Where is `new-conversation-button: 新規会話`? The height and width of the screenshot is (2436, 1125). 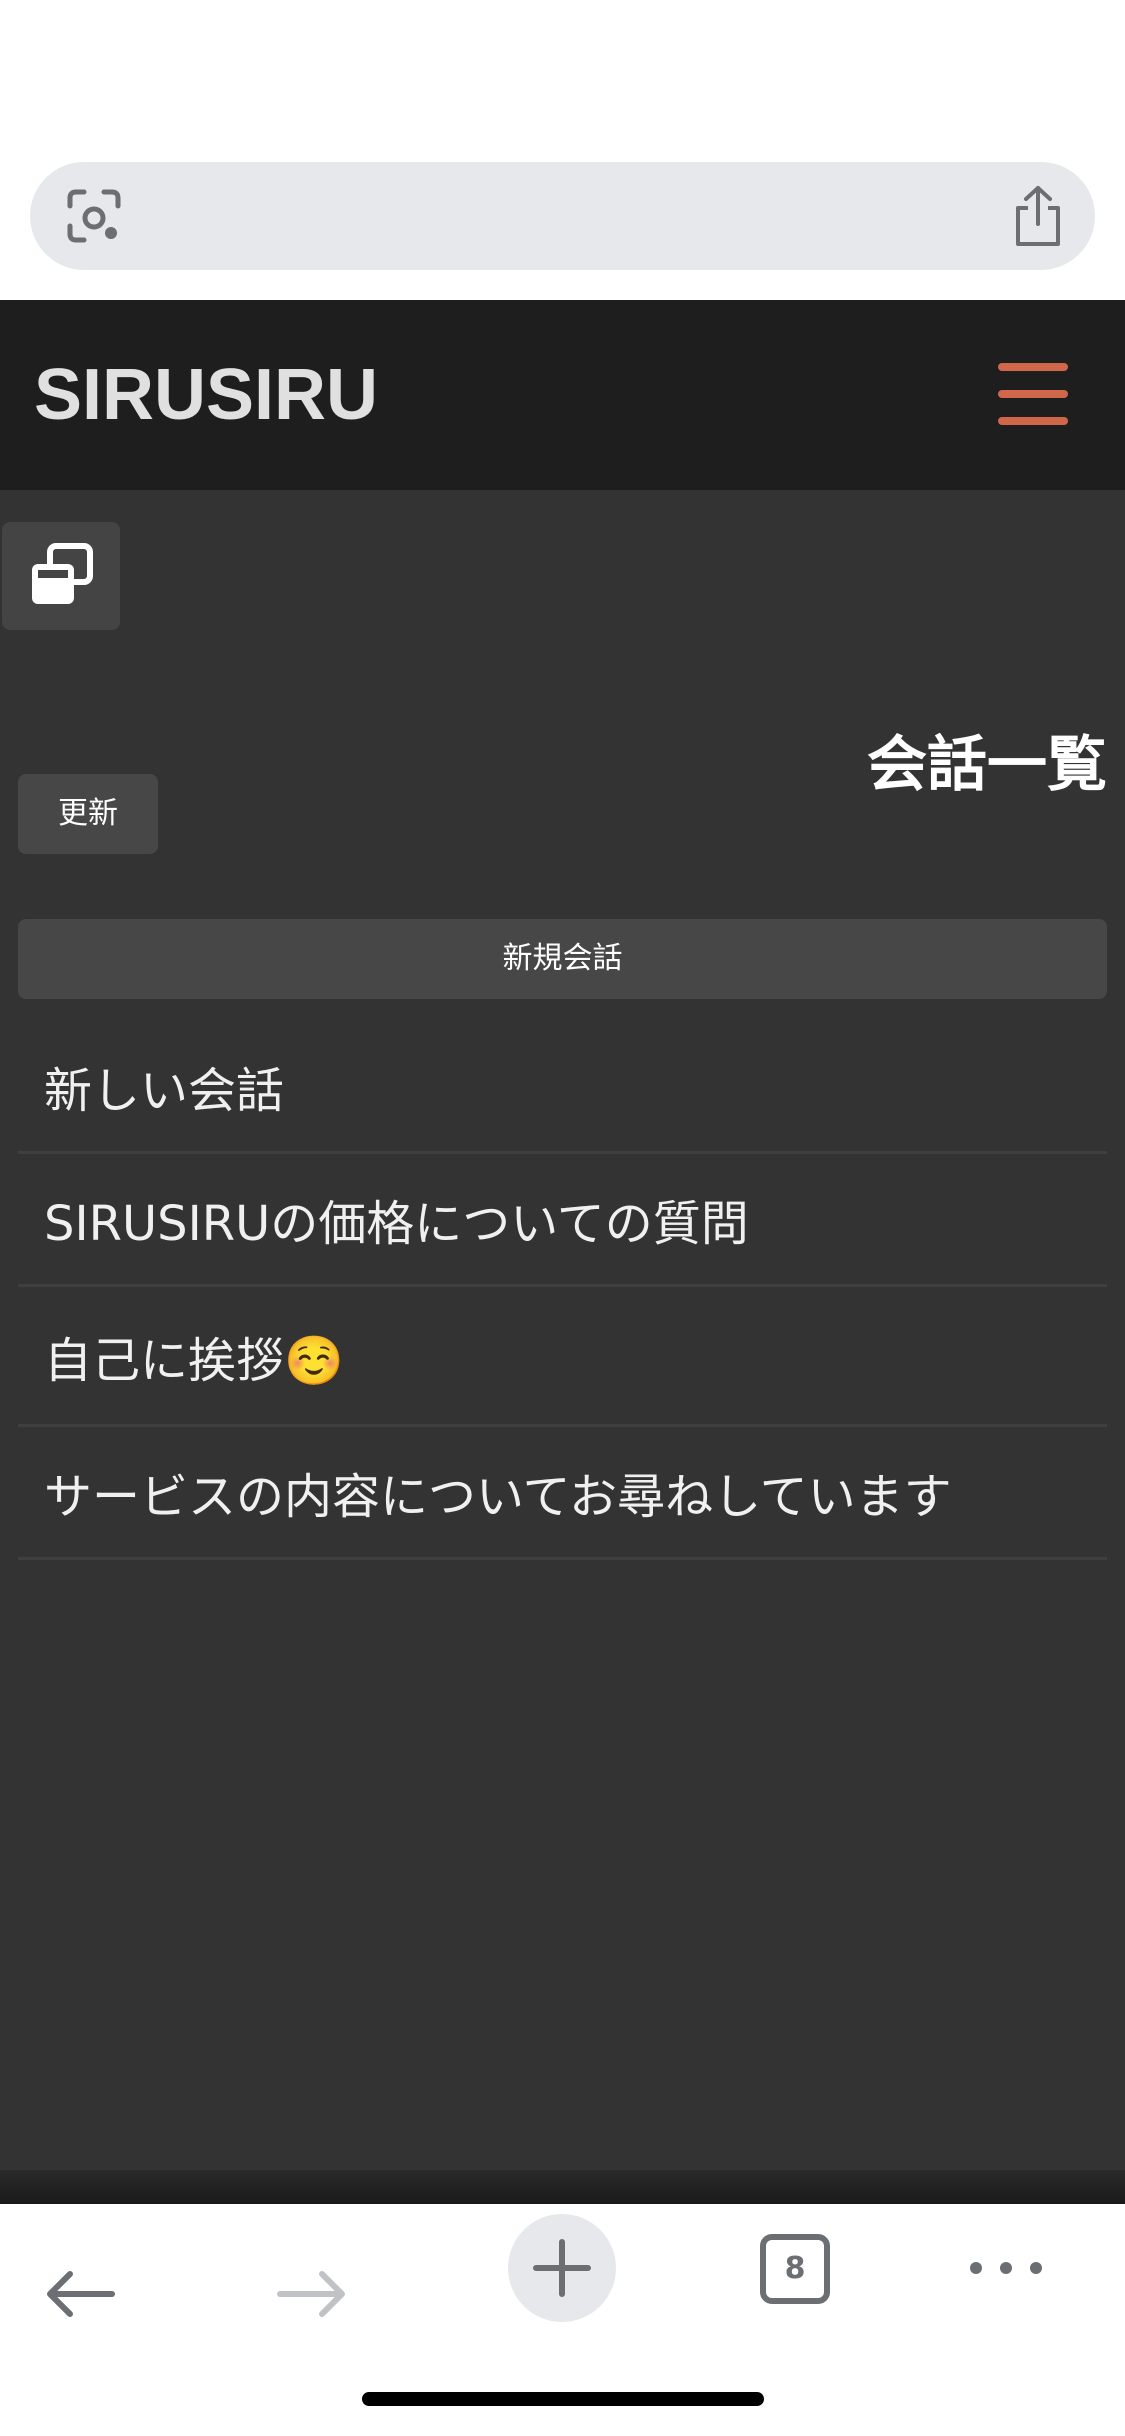 new-conversation-button: 新規会話 is located at coordinates (562, 959).